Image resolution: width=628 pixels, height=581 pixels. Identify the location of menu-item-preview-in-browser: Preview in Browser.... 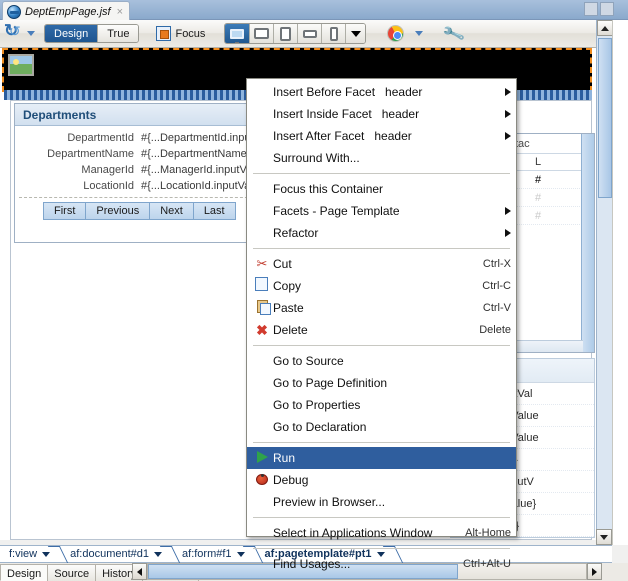
(381, 502).